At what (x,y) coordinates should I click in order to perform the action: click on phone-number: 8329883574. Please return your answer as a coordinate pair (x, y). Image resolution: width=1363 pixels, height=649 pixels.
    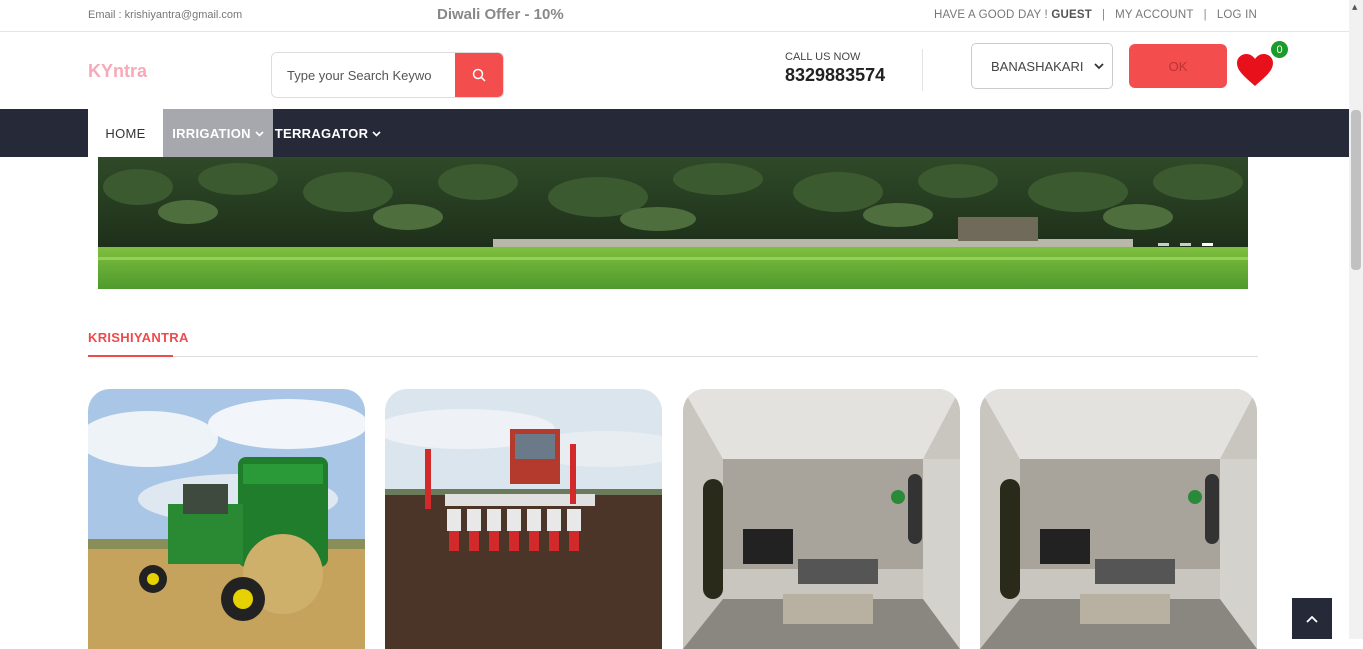
    Looking at the image, I should click on (835, 75).